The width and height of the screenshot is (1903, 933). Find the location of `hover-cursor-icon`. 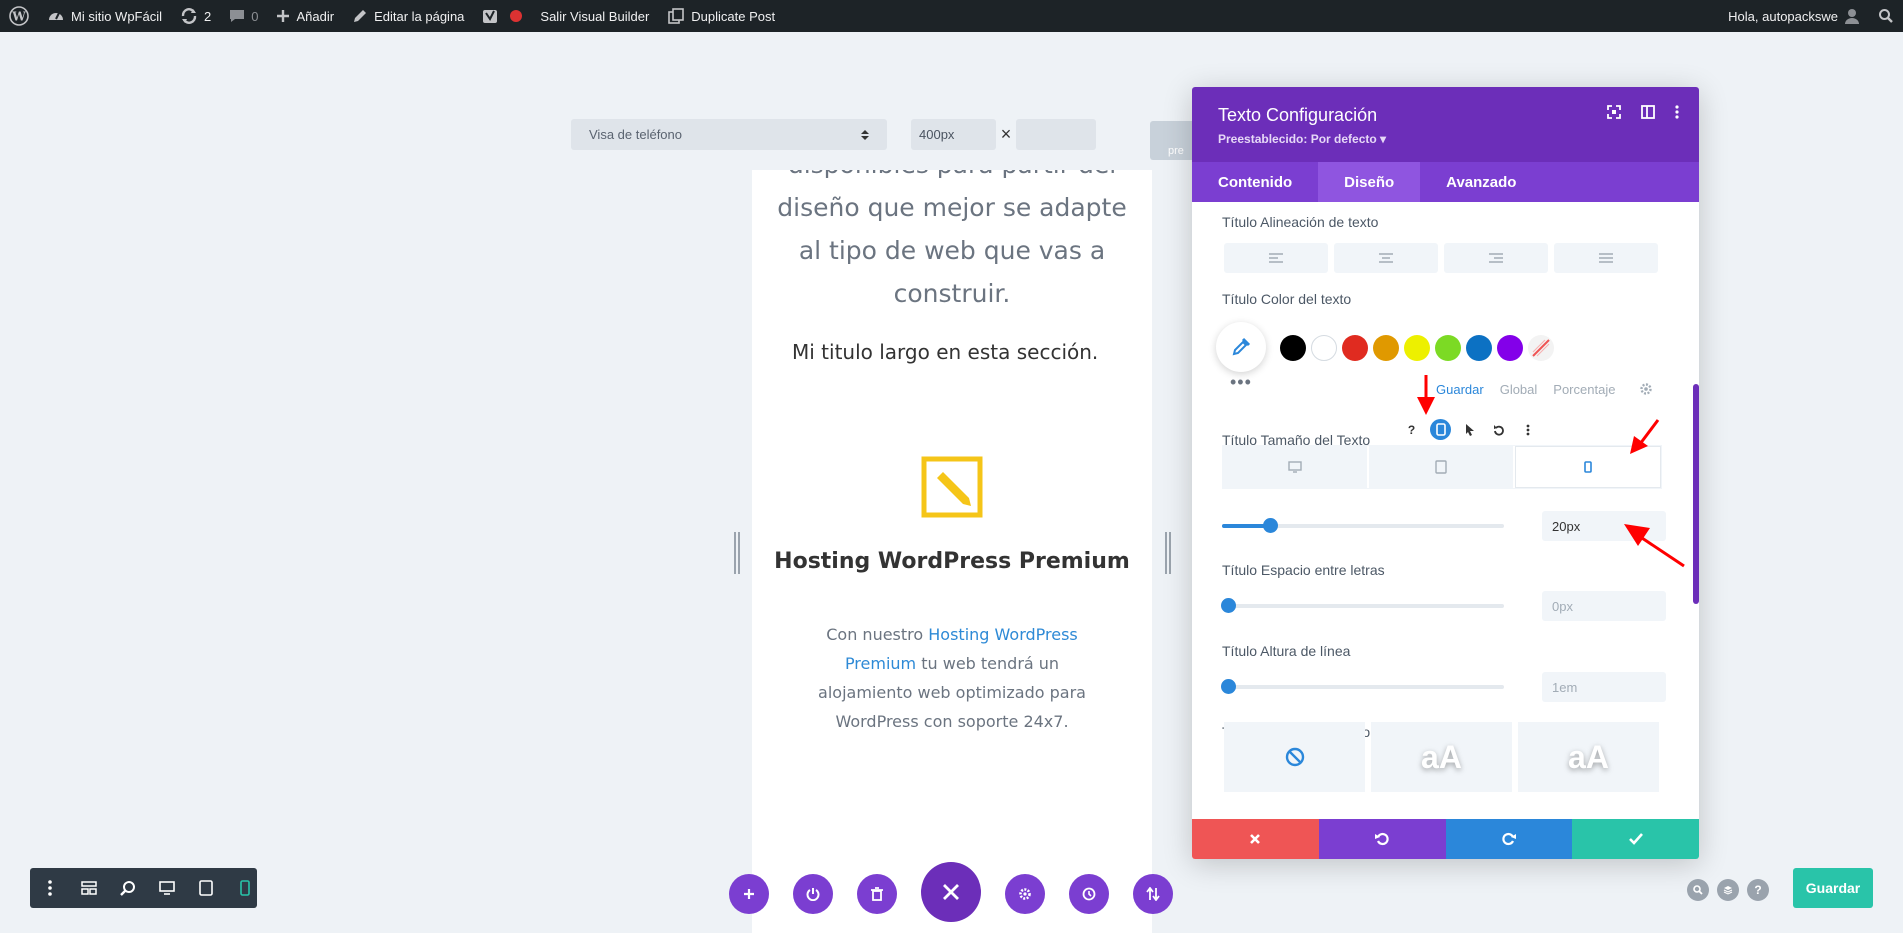

hover-cursor-icon is located at coordinates (1469, 429).